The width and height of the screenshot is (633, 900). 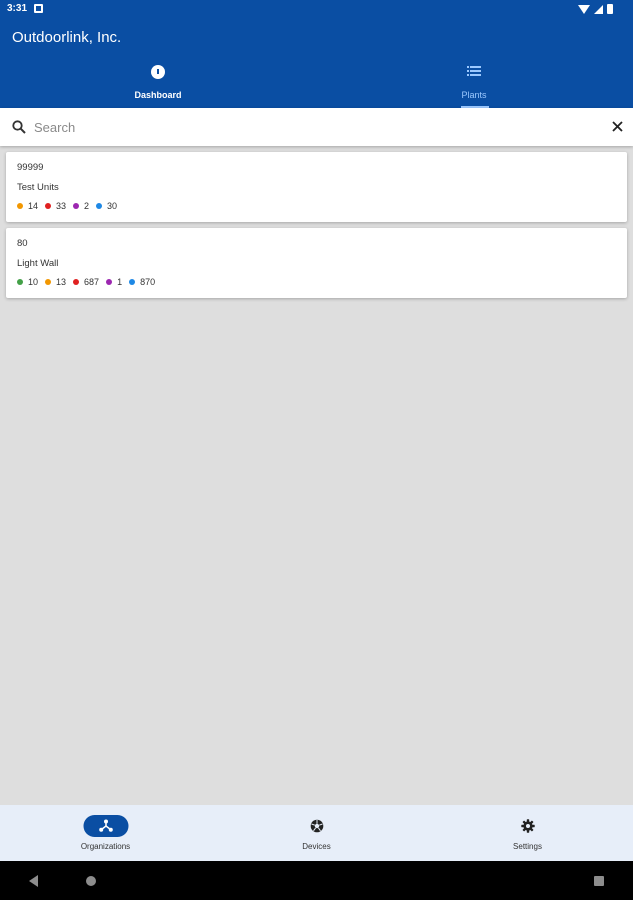 I want to click on stat-item: 870, so click(x=142, y=282).